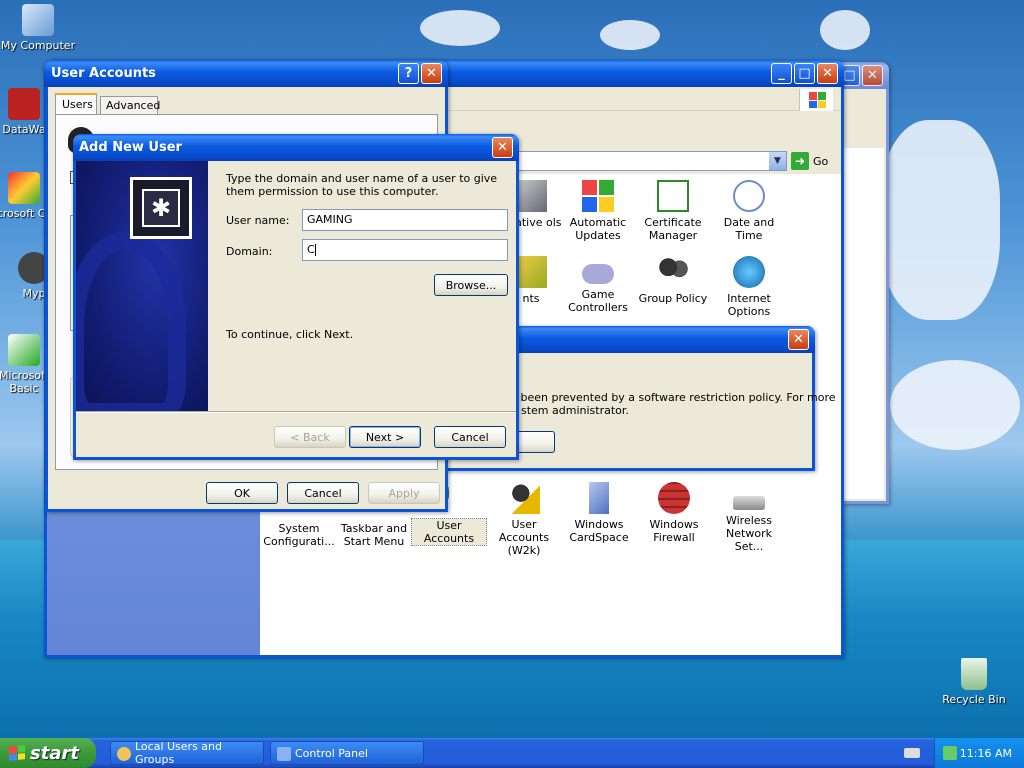 The width and height of the screenshot is (1024, 768). Describe the element at coordinates (24, 104) in the screenshot. I see `application-icon` at that location.